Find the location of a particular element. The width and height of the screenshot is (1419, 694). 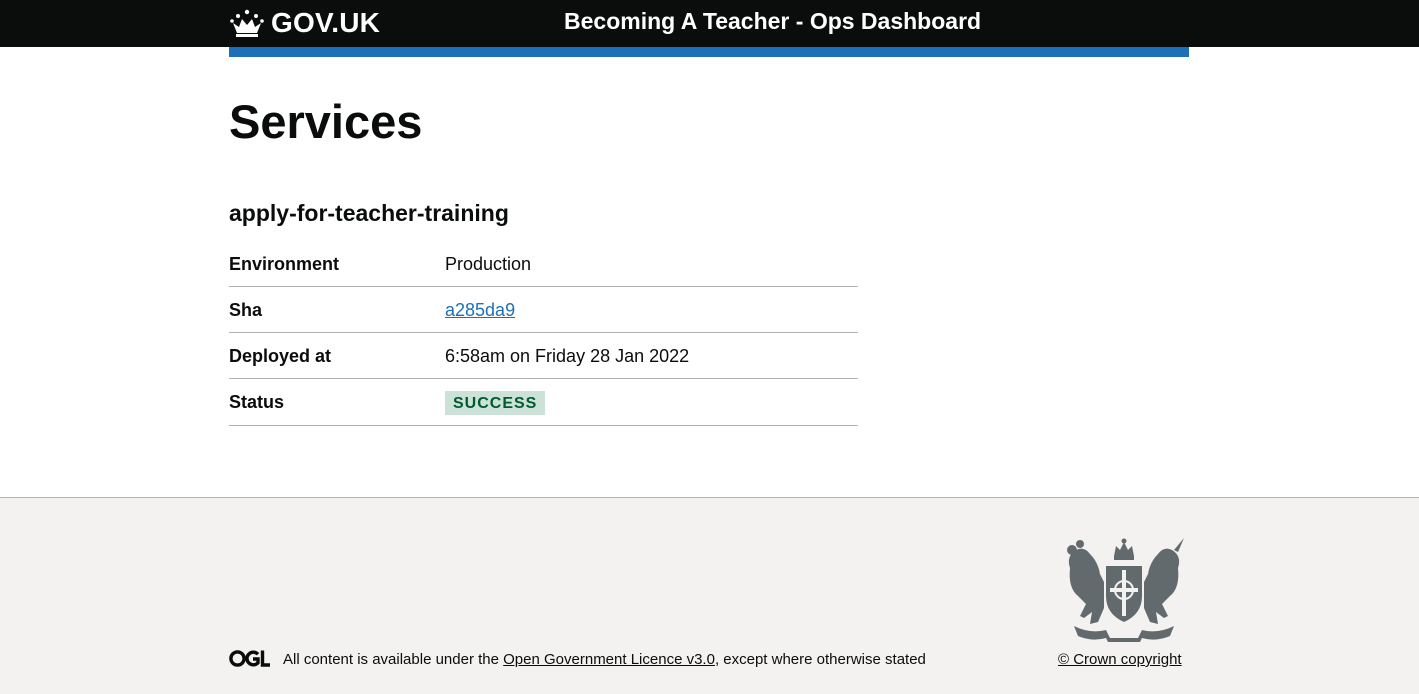

sha-value: a285da9 is located at coordinates (480, 310).